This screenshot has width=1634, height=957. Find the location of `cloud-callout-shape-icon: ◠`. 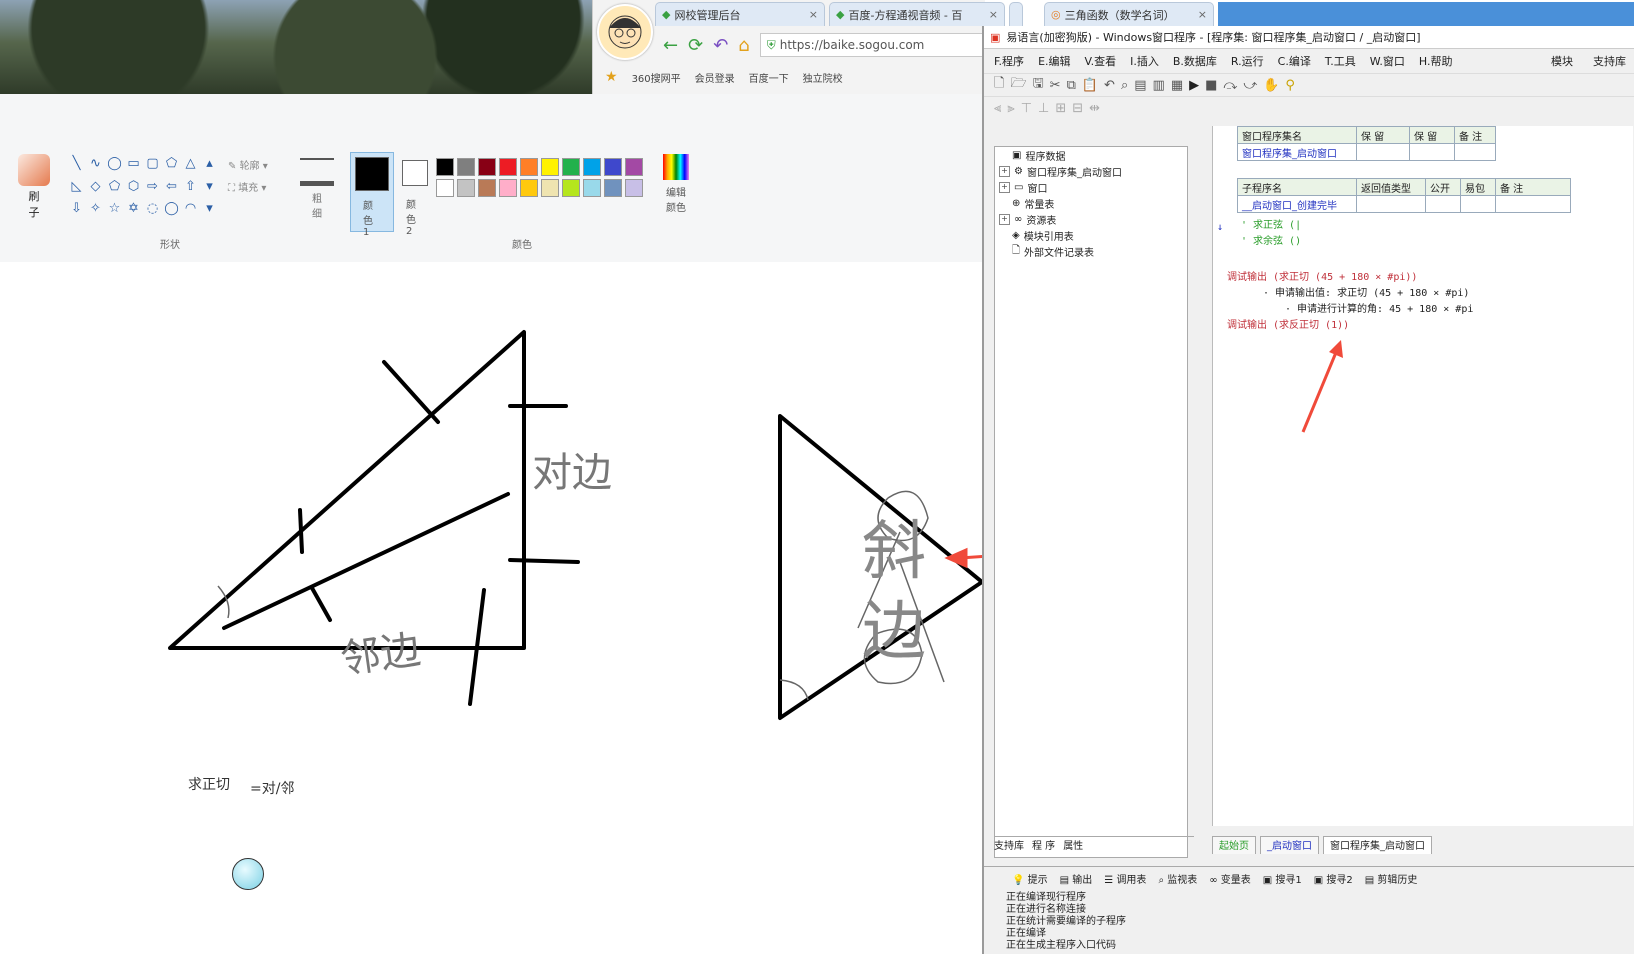

cloud-callout-shape-icon: ◠ is located at coordinates (190, 209).